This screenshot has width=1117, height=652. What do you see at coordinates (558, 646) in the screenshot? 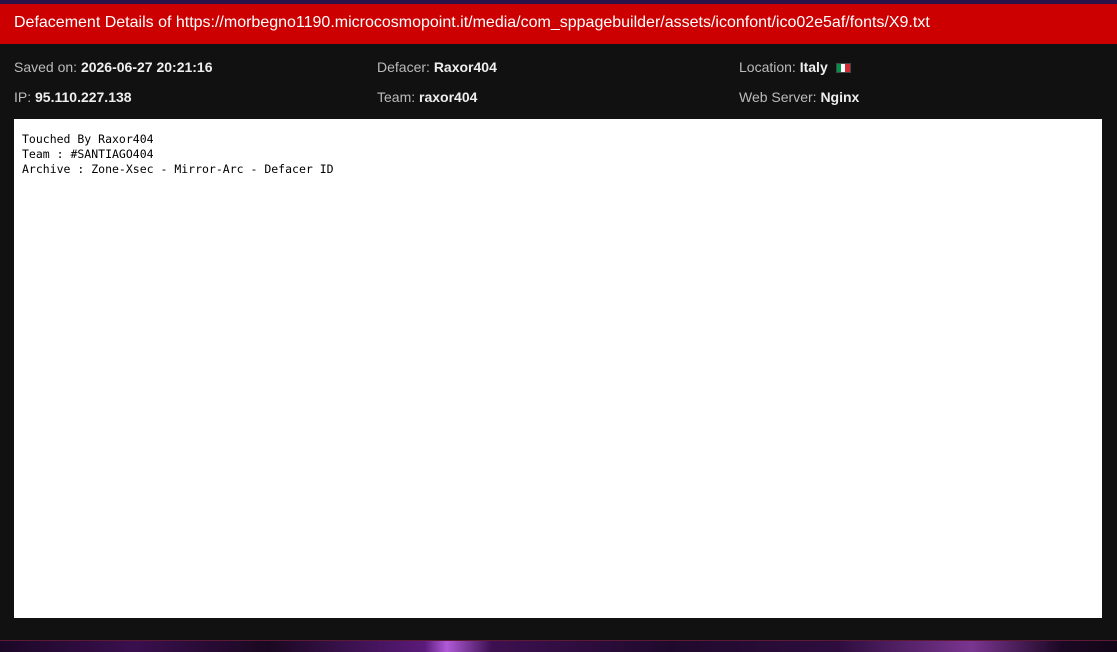
I see `footer-background-band` at bounding box center [558, 646].